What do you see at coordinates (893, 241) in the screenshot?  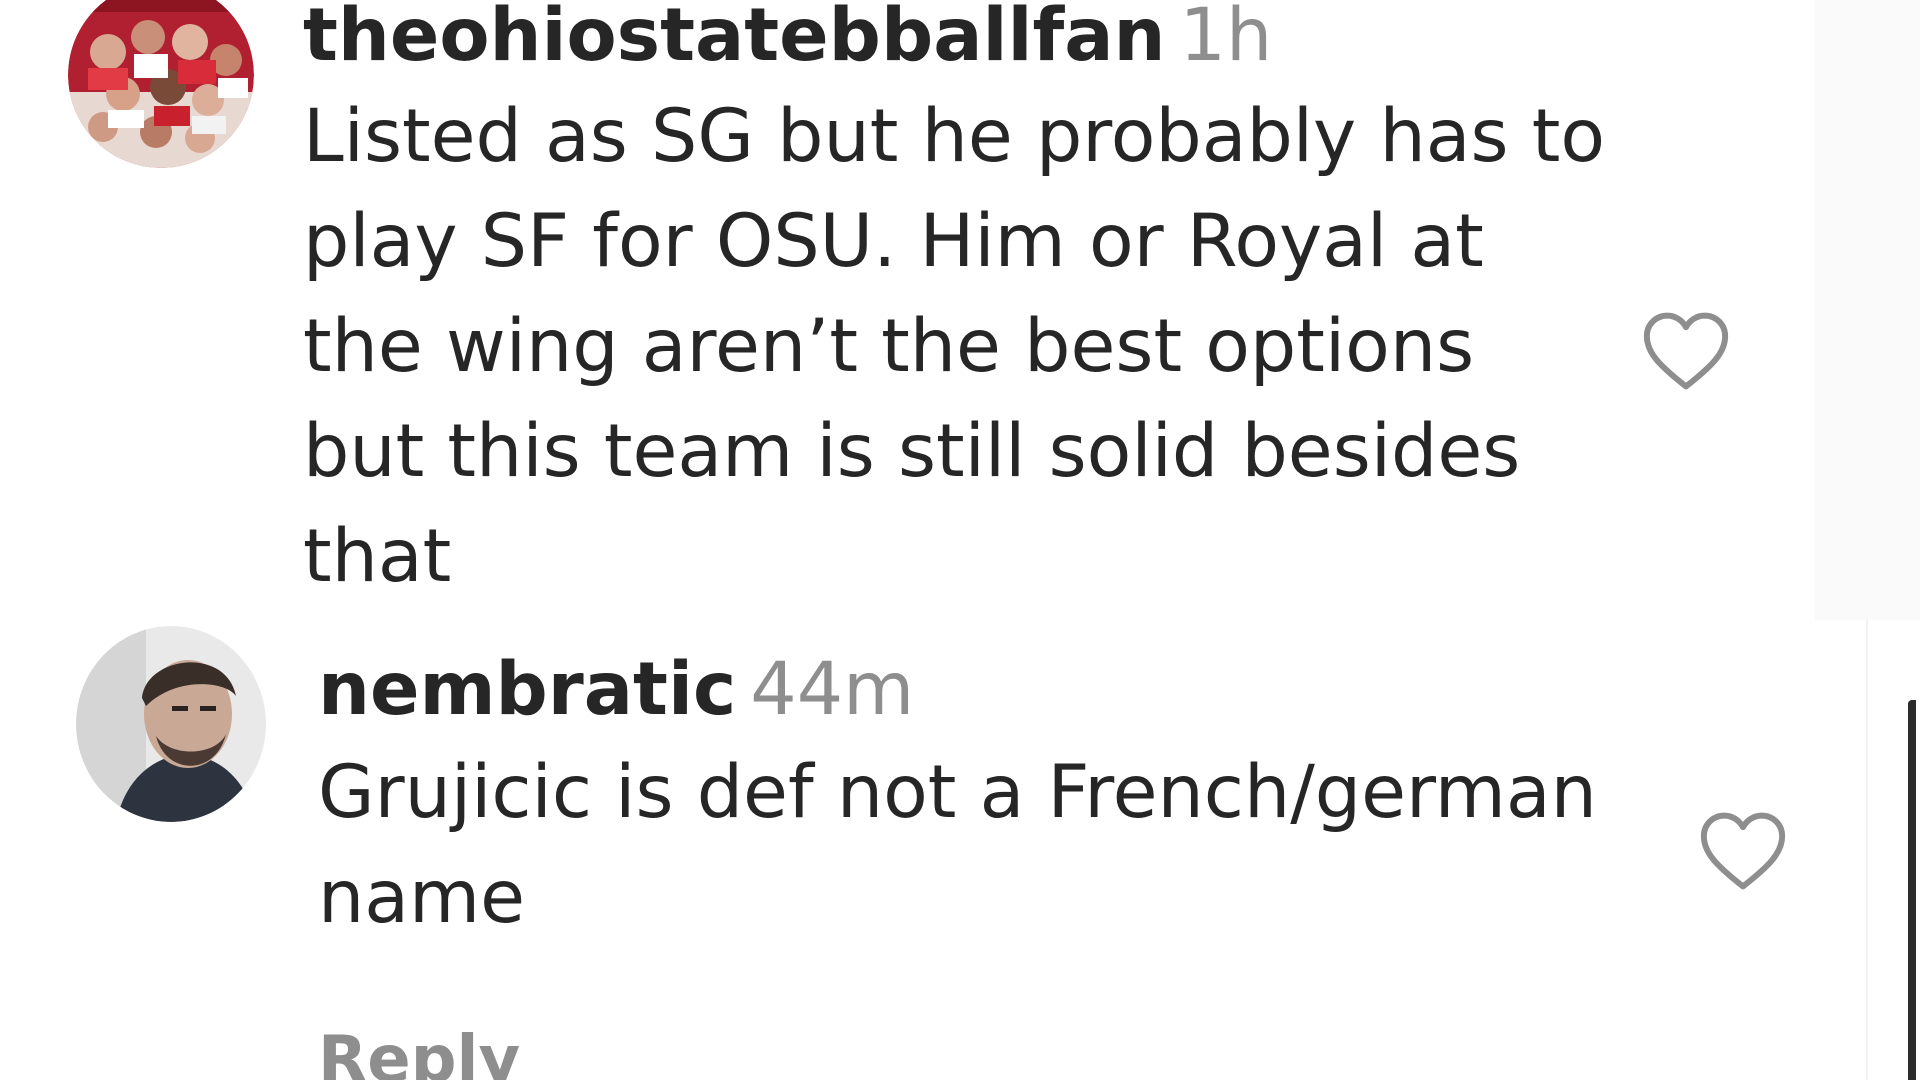 I see `comment-text-line: play SF for OSU. Him or Royal at` at bounding box center [893, 241].